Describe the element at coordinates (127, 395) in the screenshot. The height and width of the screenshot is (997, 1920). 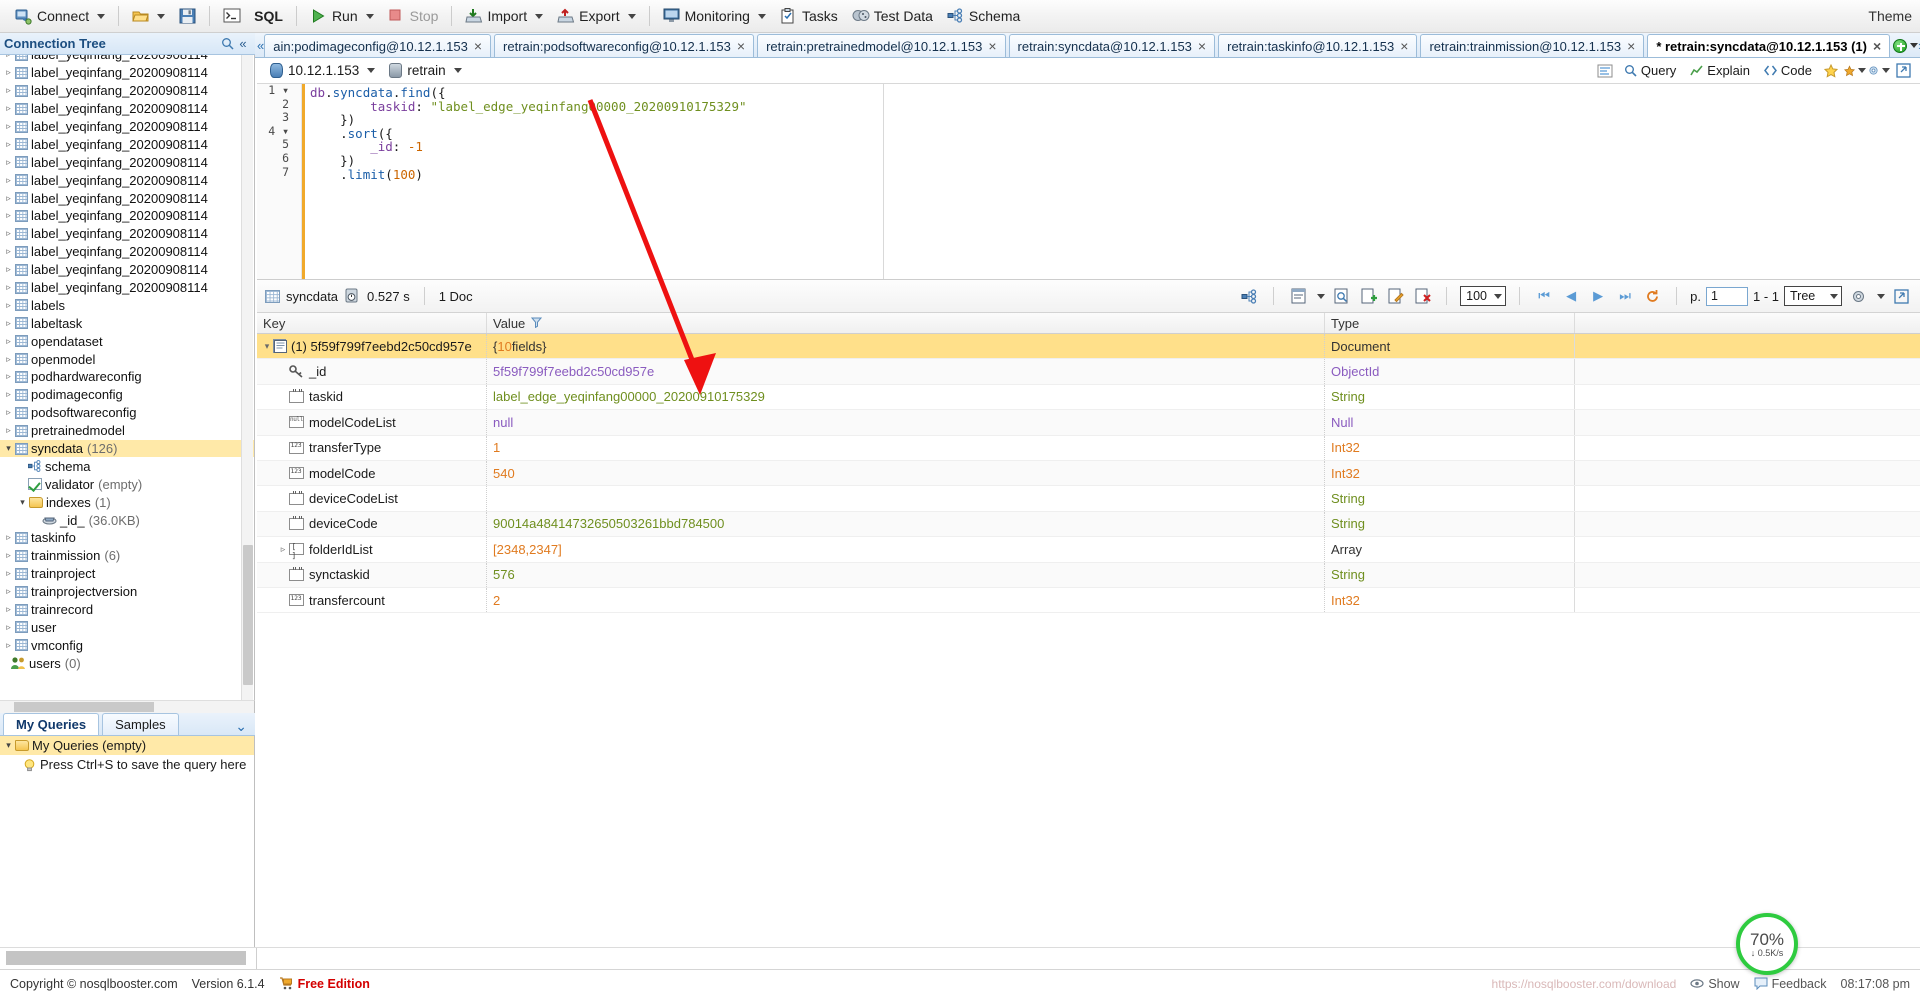
I see `tree-item-collection: ▹ podimageconfig` at that location.